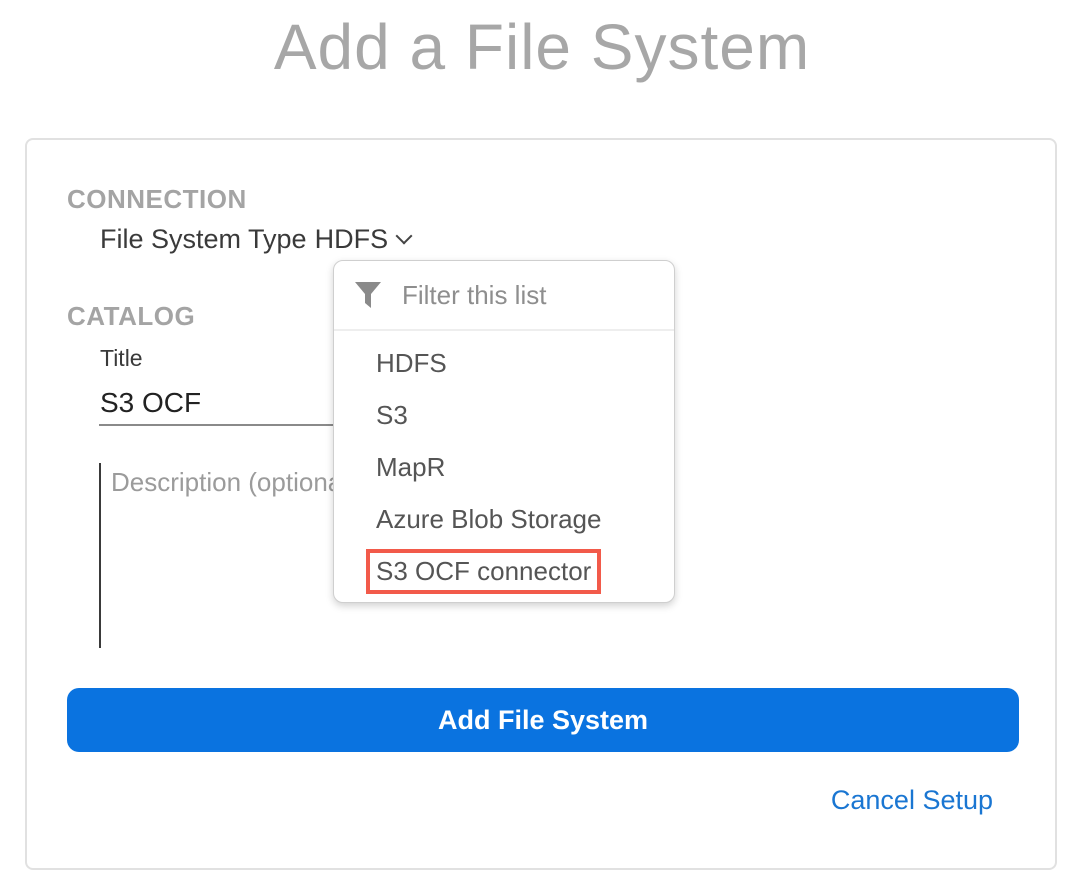 This screenshot has height=890, width=1074. I want to click on option-azure-blob-storage: Azure Blob Storage, so click(504, 519).